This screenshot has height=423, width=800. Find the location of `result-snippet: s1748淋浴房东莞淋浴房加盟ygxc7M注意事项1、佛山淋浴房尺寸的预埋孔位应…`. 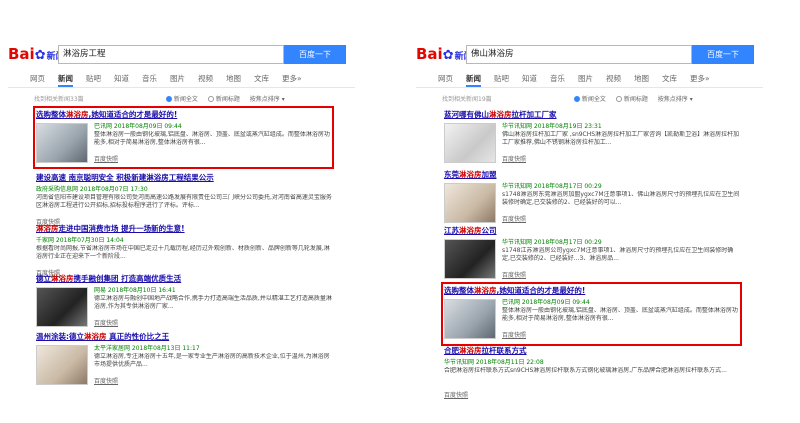

result-snippet: s1748淋浴房东莞淋浴房加盟ygxc7M注意事项1、佛山淋浴房尺寸的预埋孔位应… is located at coordinates (621, 198).